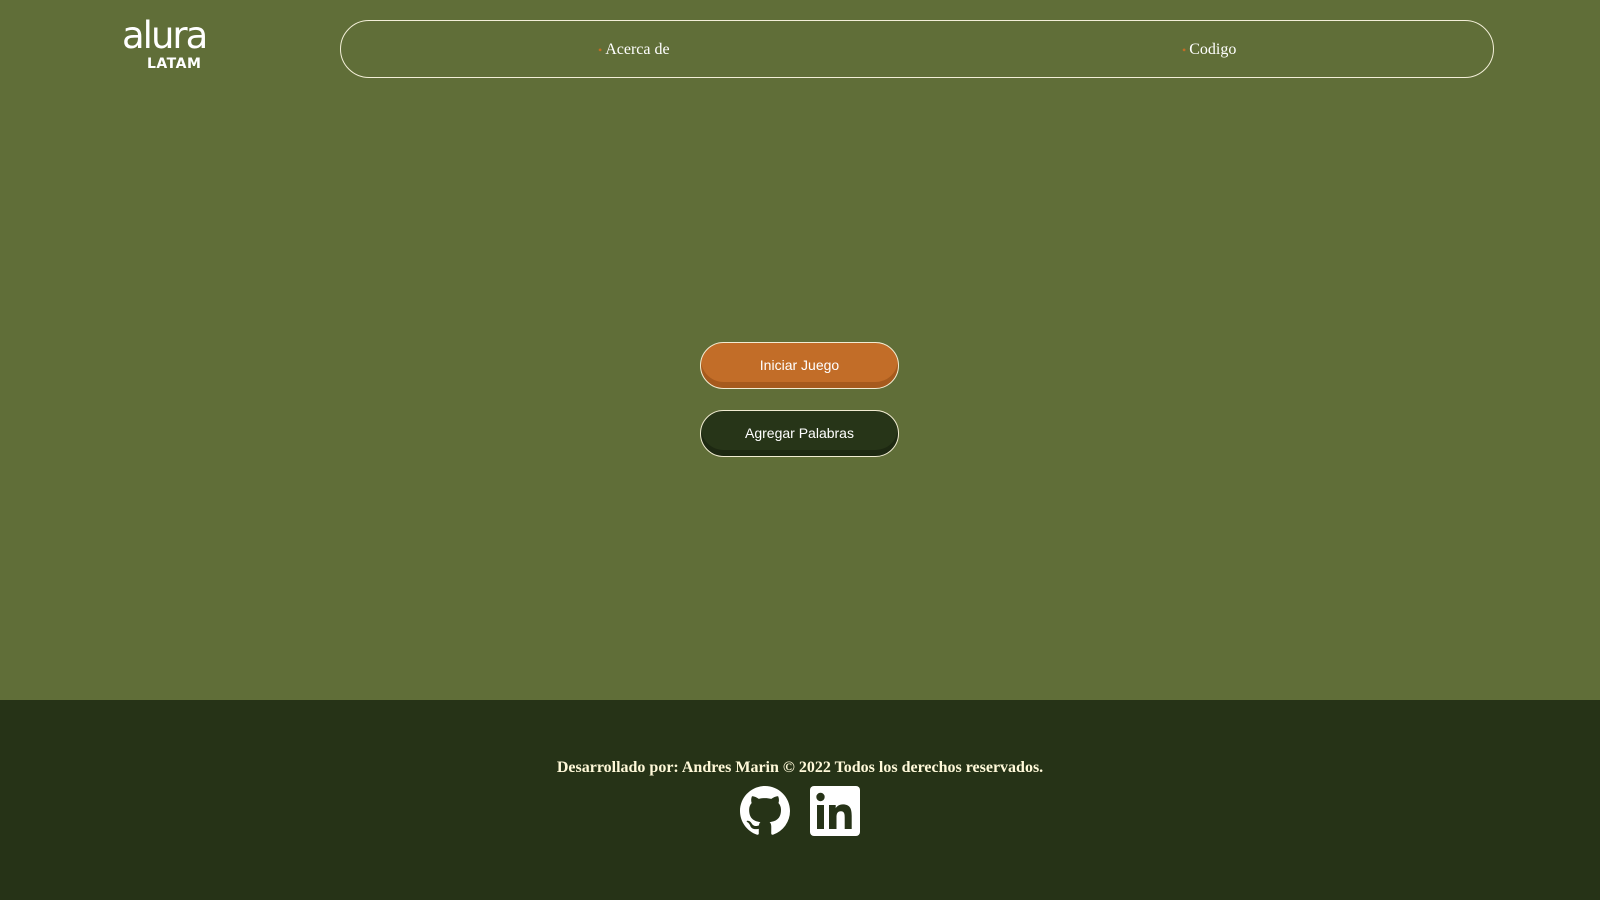 Image resolution: width=1600 pixels, height=900 pixels. I want to click on linkedin-icon, so click(835, 811).